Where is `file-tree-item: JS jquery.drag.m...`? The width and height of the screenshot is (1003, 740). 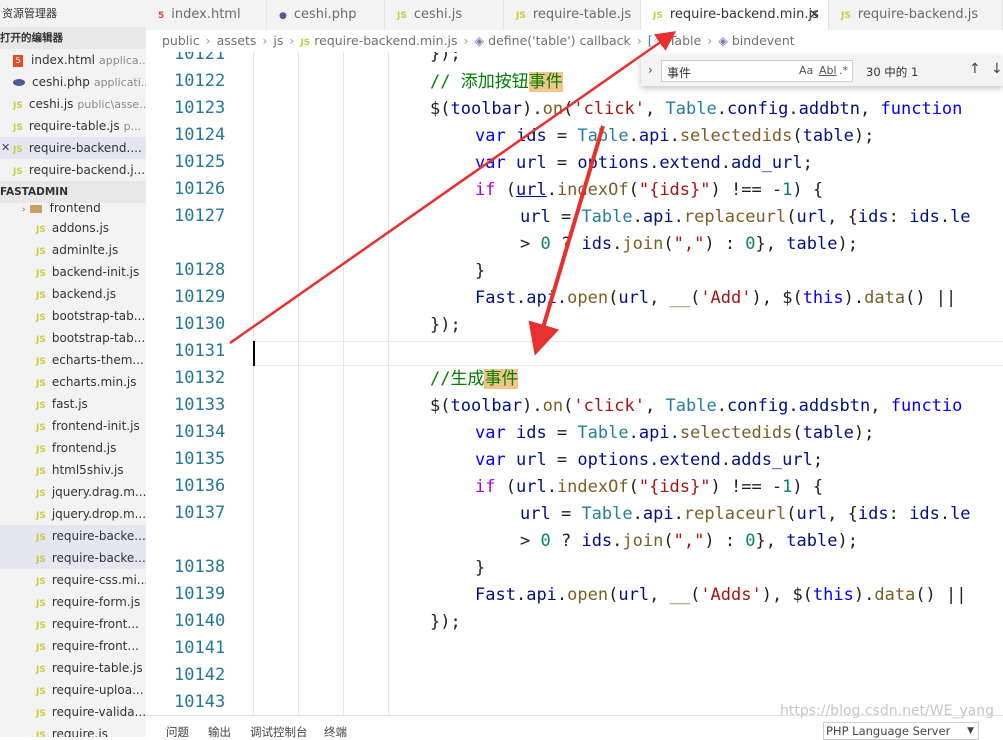 file-tree-item: JS jquery.drag.m... is located at coordinates (73, 492).